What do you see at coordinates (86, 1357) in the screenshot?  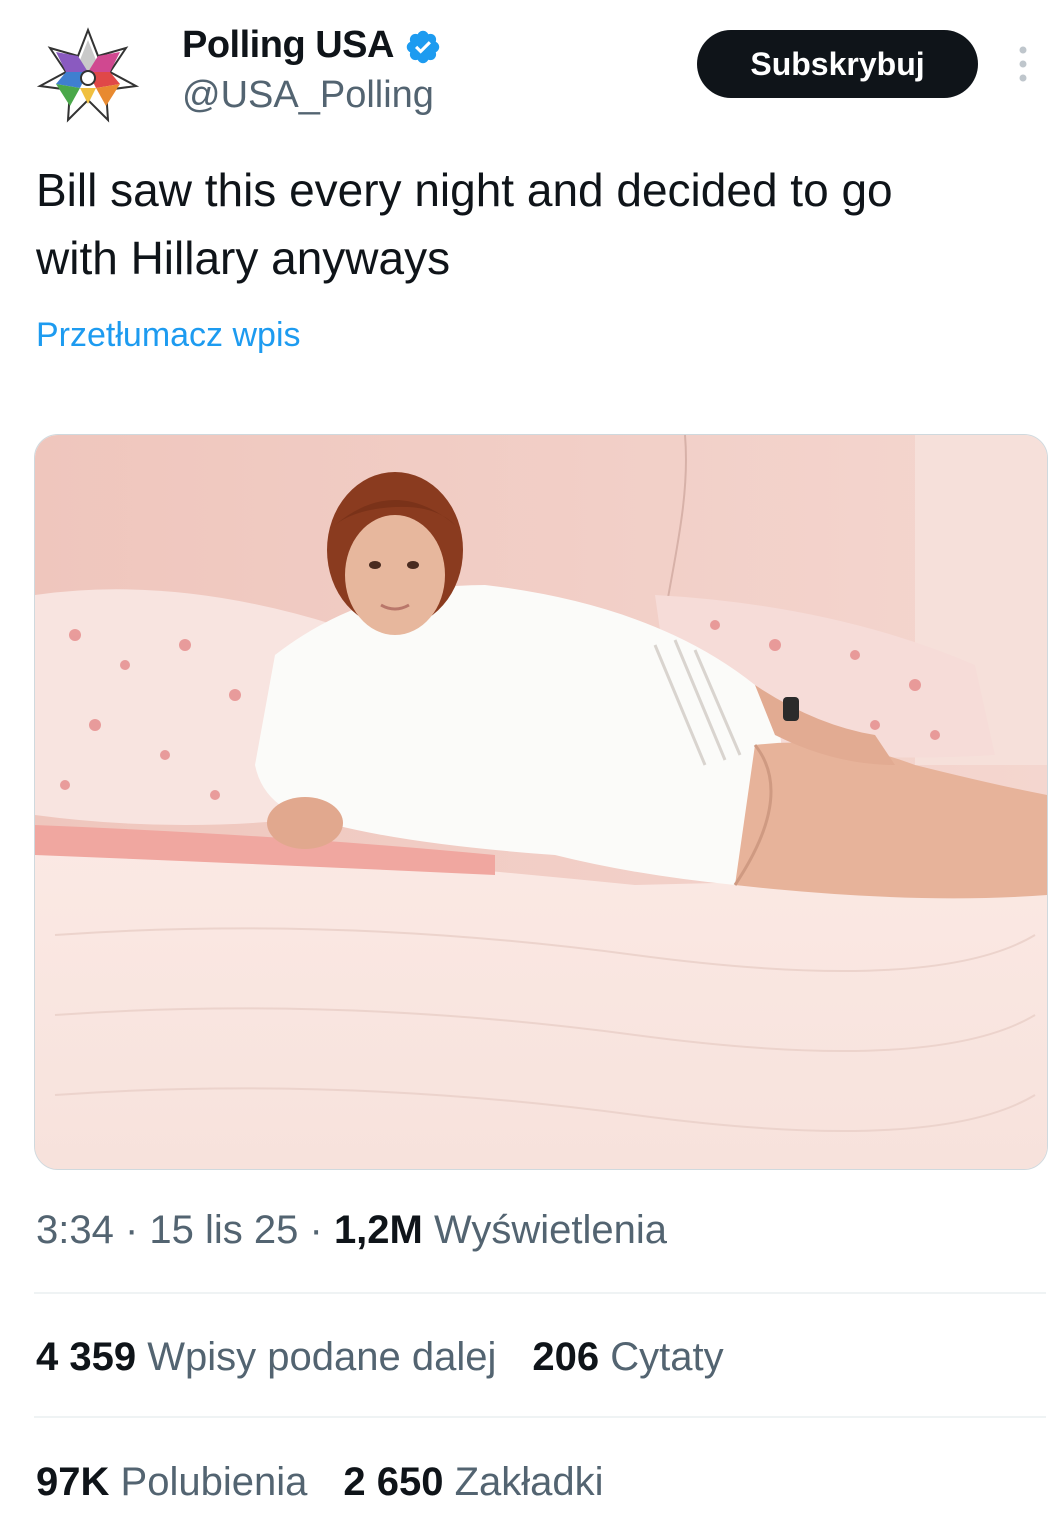 I see `reposts-count: 4 359` at bounding box center [86, 1357].